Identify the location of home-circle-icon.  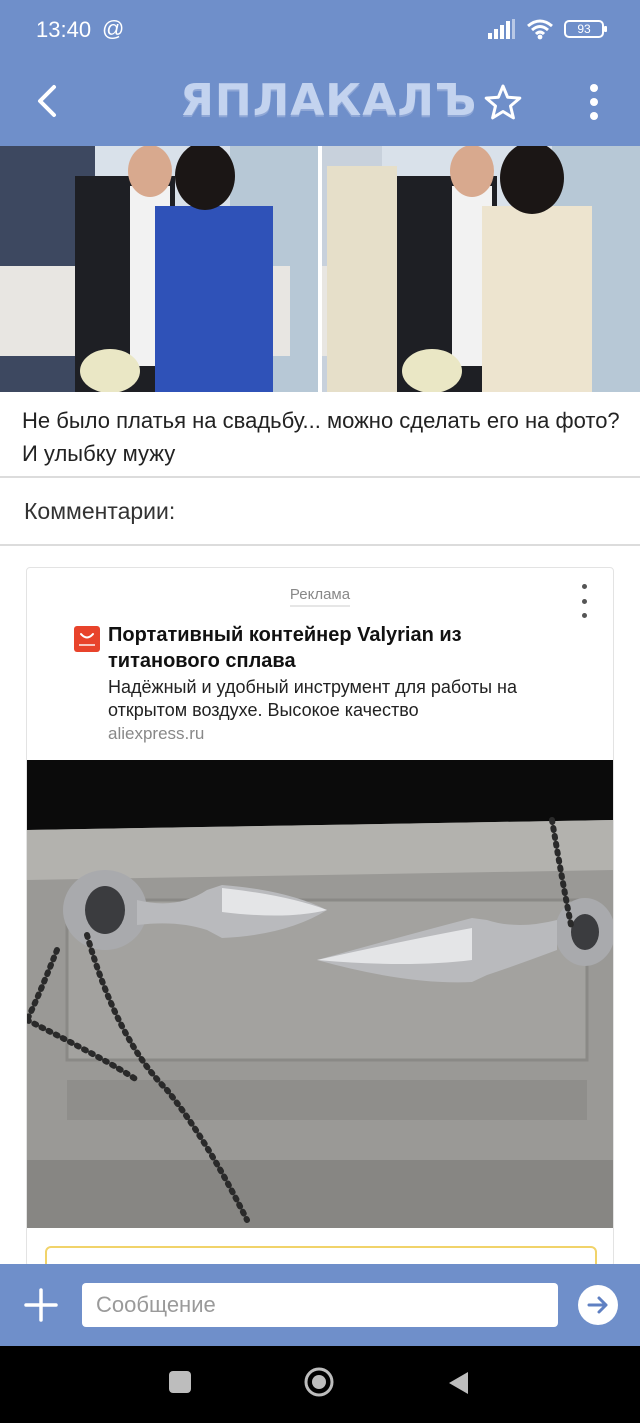
(319, 1382).